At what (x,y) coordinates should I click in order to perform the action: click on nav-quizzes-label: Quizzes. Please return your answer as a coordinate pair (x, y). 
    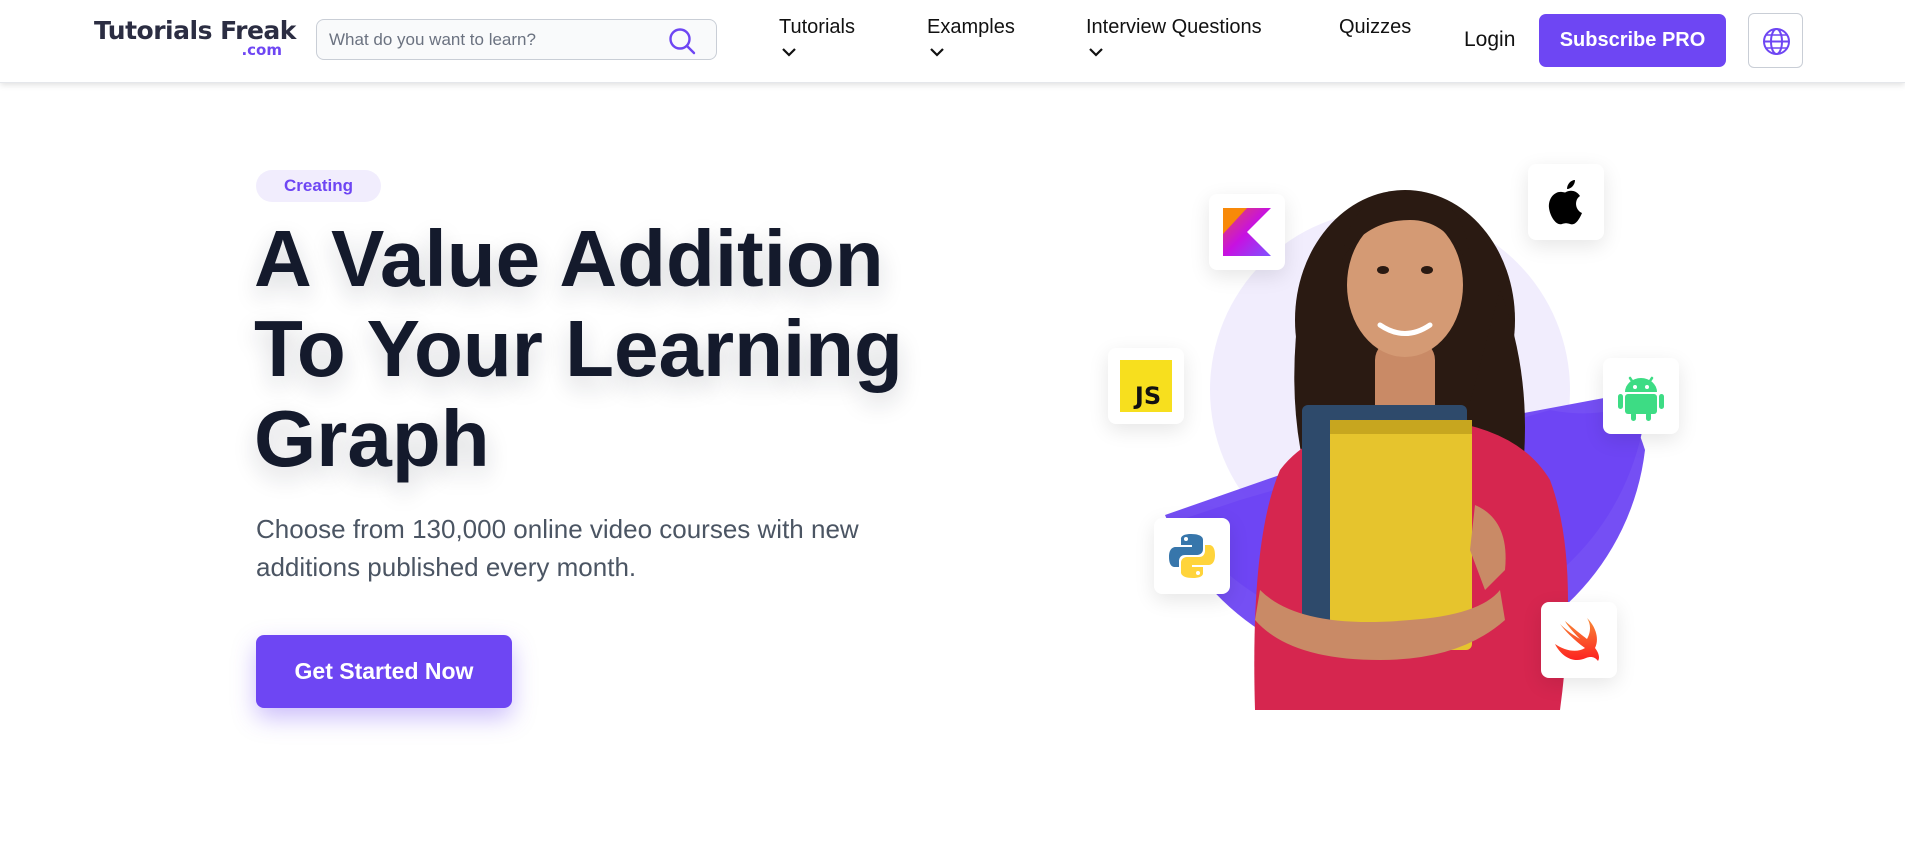
    Looking at the image, I should click on (1375, 27).